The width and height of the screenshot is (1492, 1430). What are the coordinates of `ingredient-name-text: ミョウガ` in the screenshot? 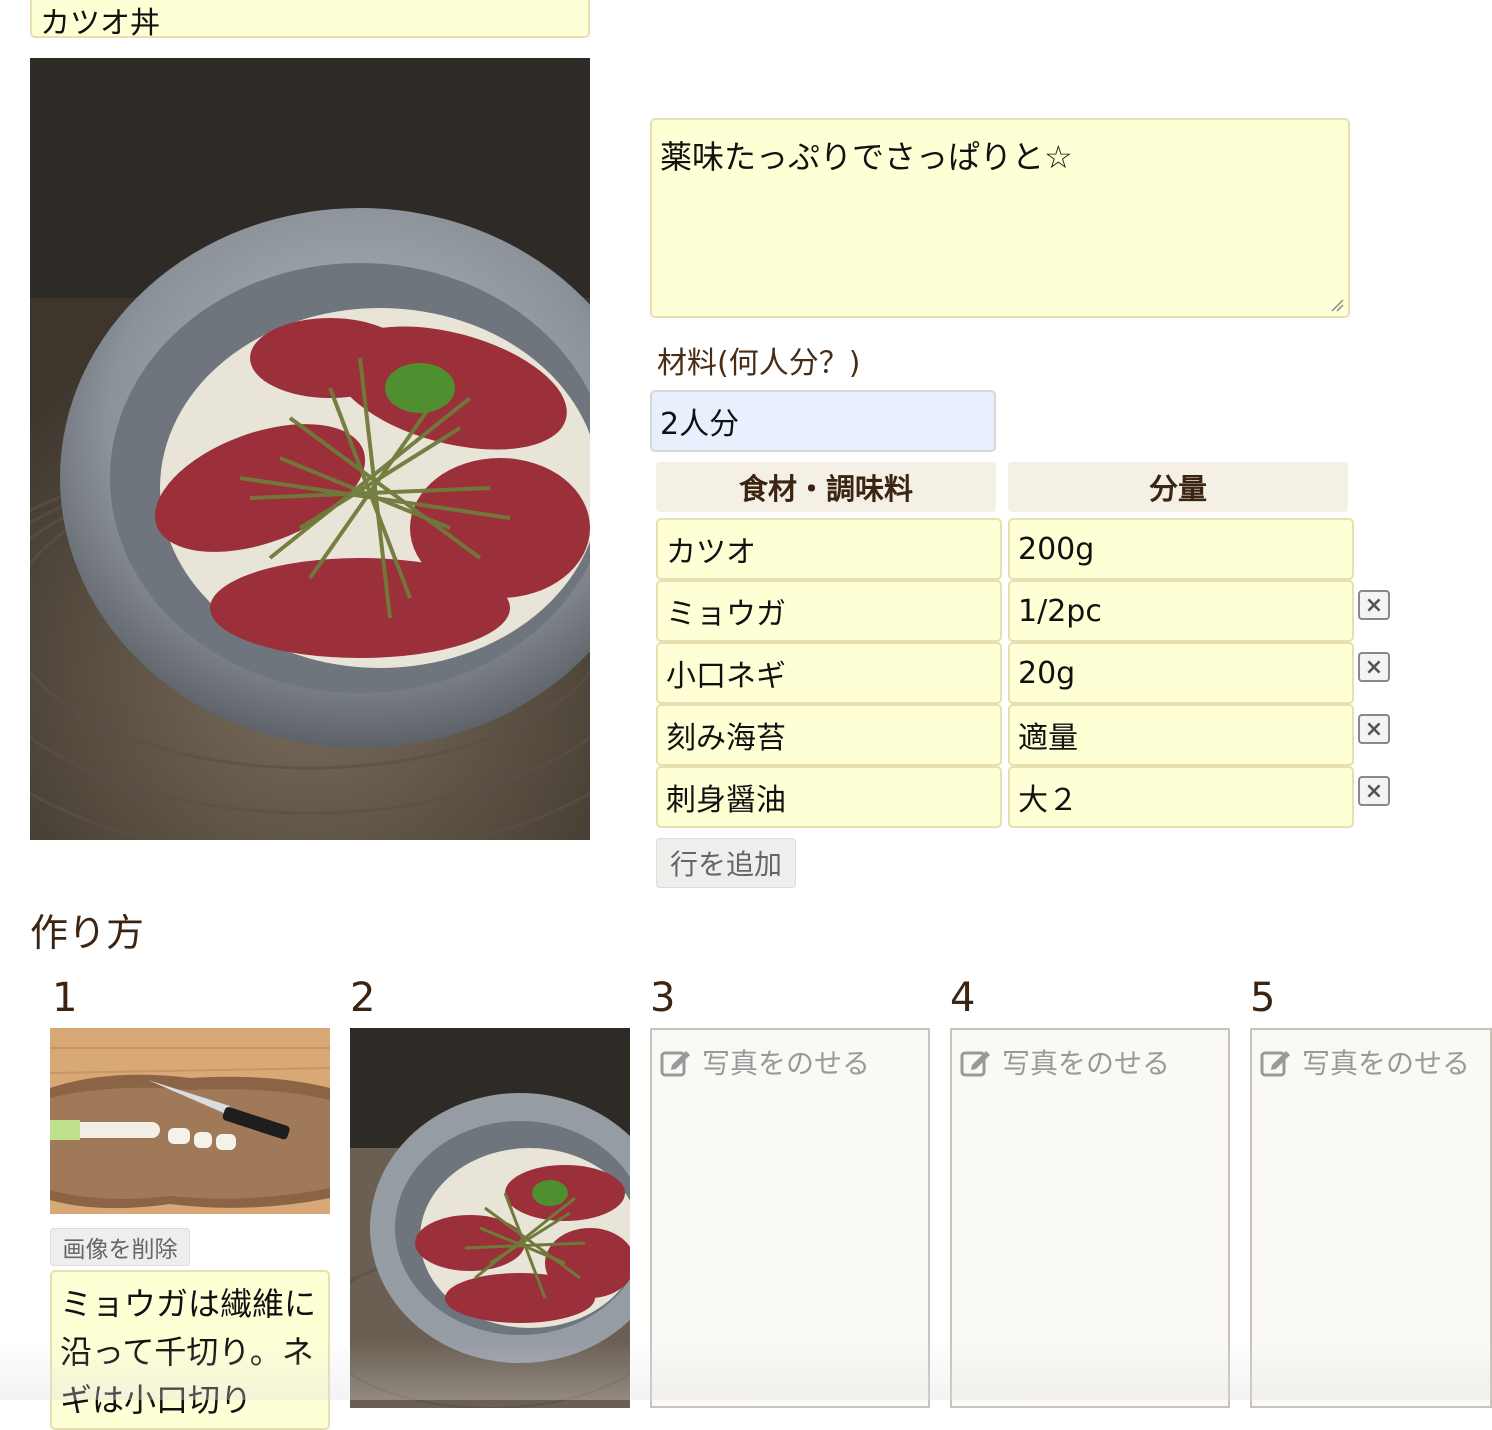 It's located at (726, 614).